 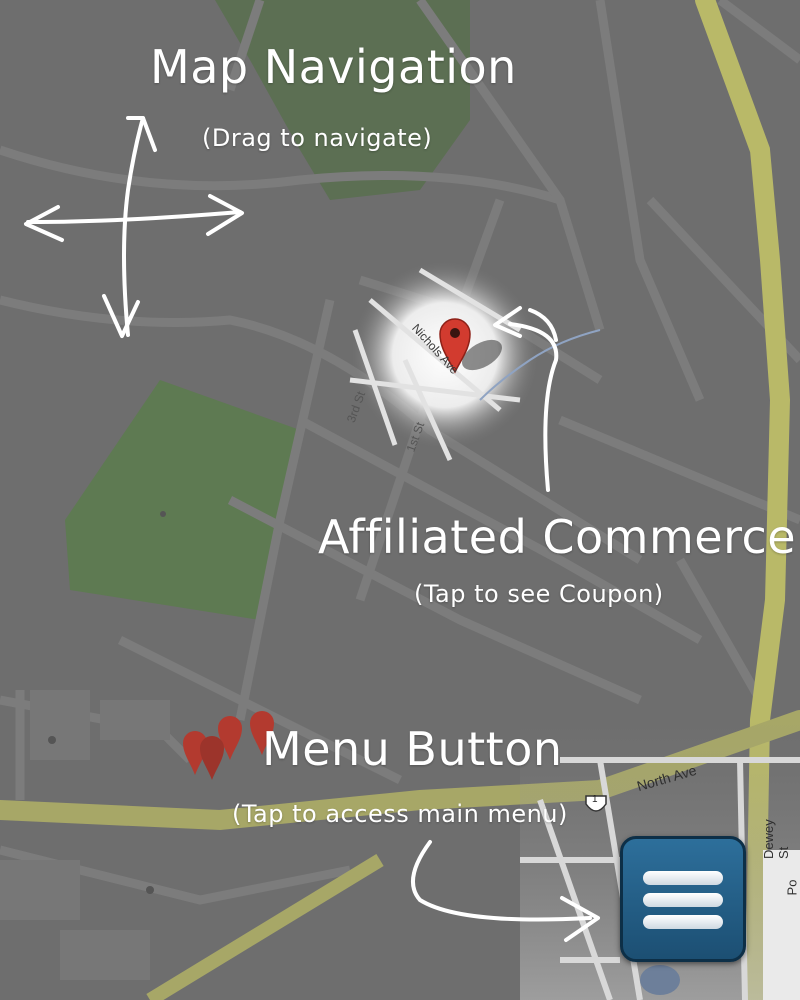 What do you see at coordinates (776, 839) in the screenshot?
I see `street-label-dewey: Dewey St` at bounding box center [776, 839].